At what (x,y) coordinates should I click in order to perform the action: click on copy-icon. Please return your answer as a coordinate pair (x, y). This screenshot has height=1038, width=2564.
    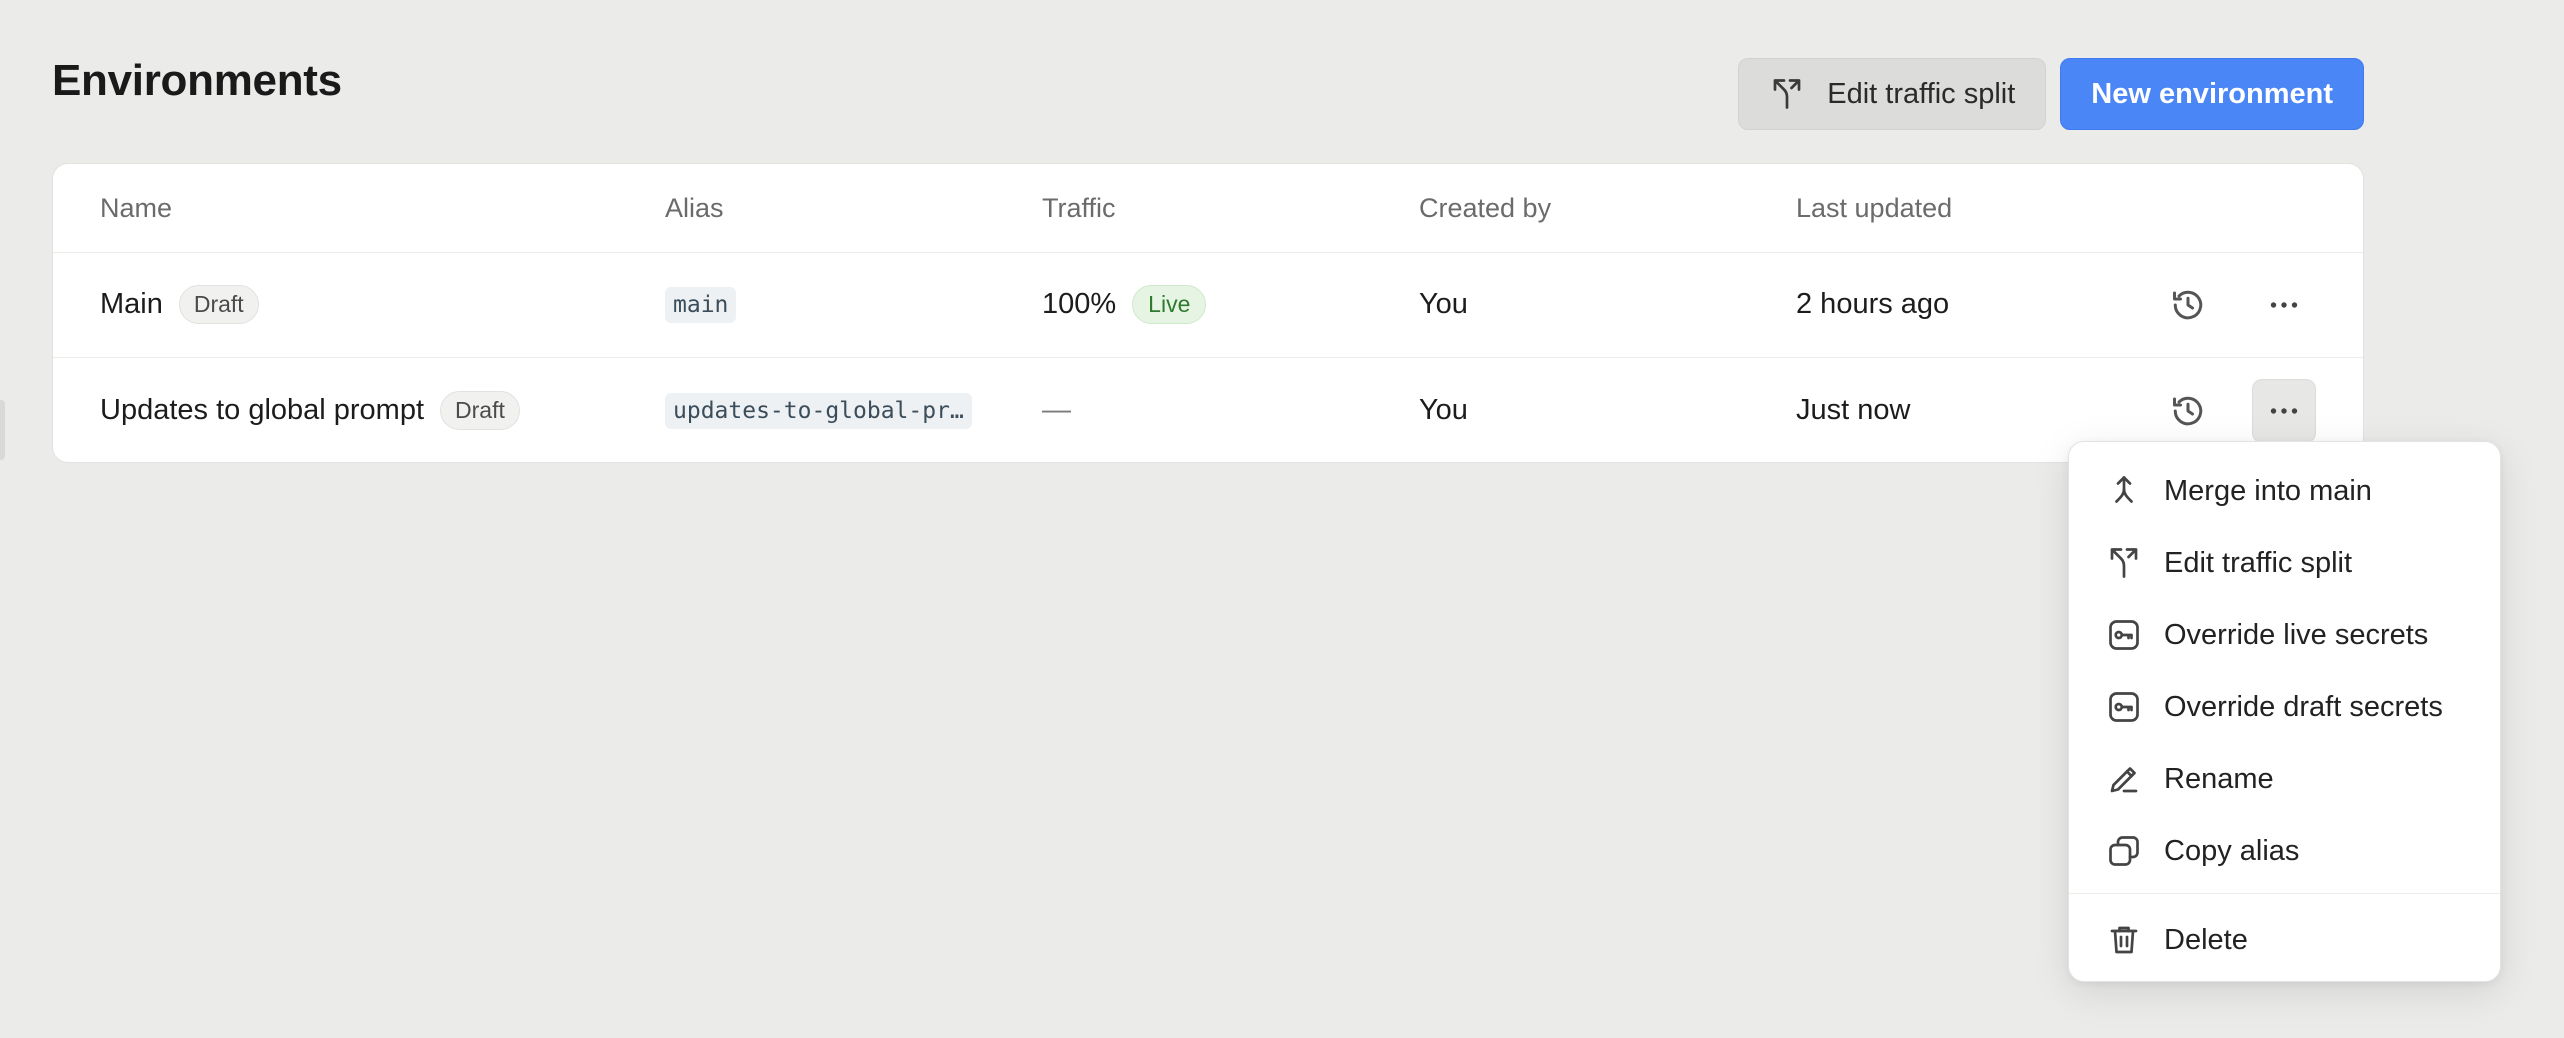
    Looking at the image, I should click on (2124, 851).